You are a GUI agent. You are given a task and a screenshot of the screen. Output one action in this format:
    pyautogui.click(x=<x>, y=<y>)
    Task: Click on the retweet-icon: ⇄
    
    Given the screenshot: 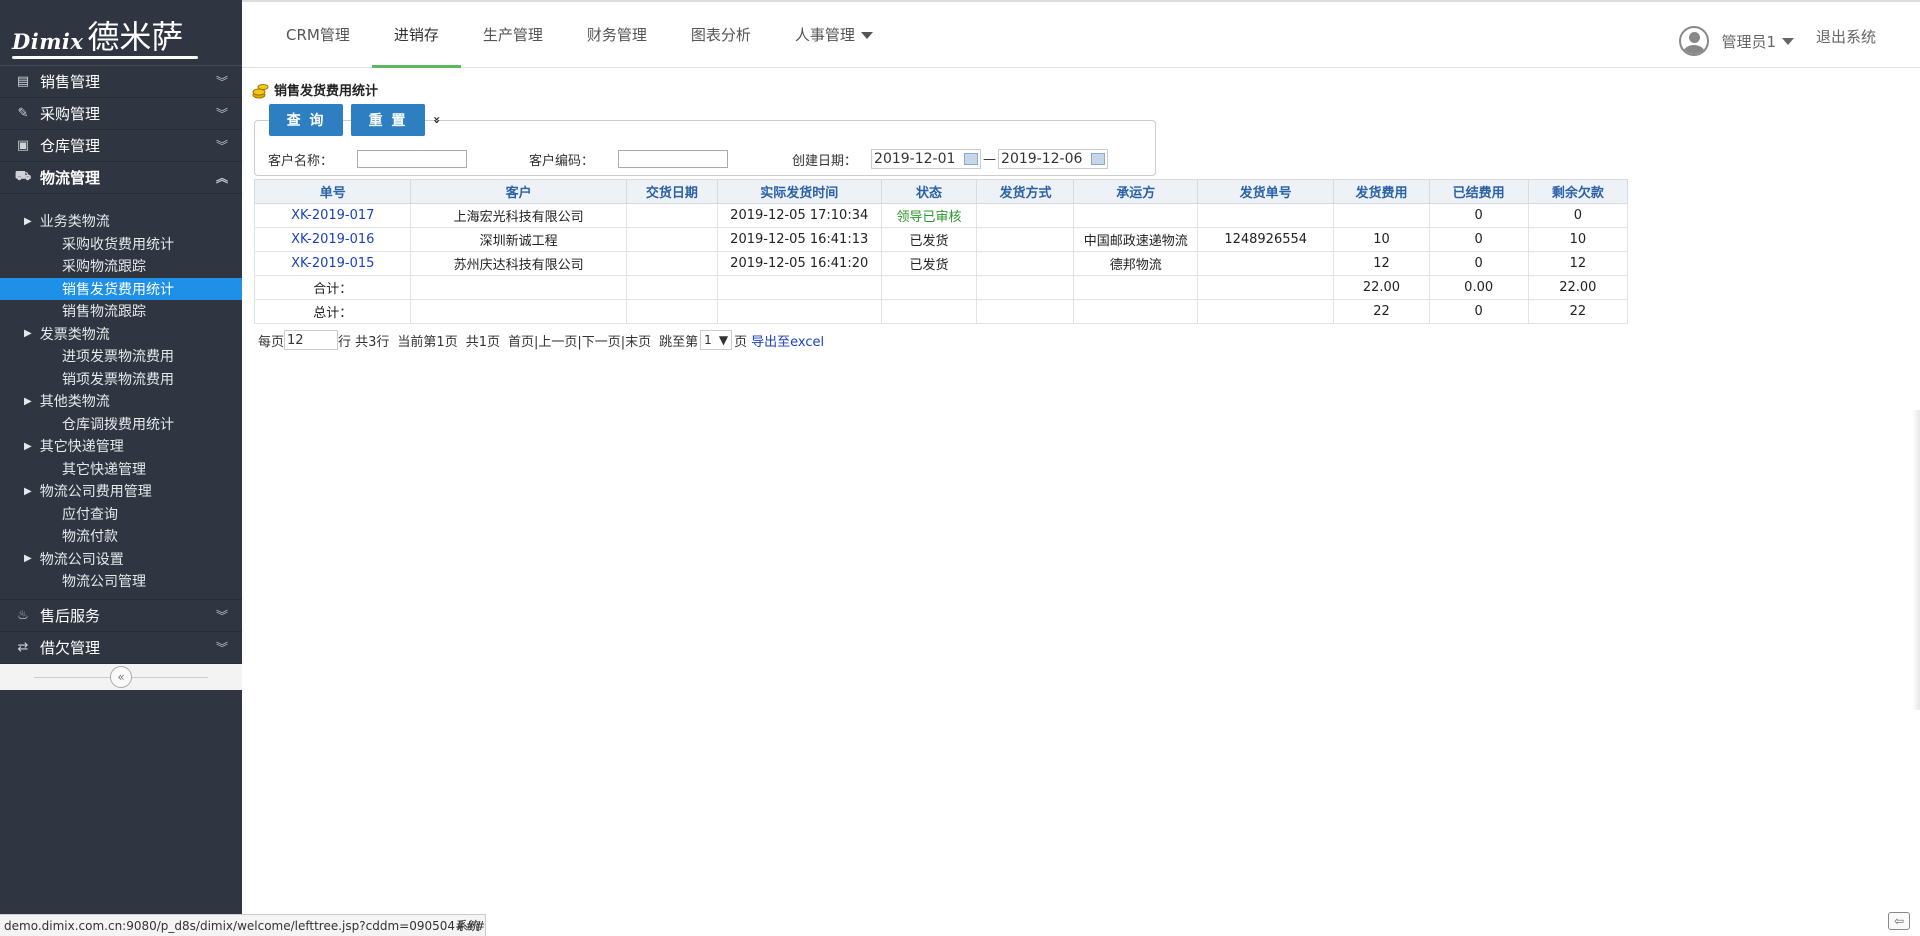 What is the action you would take?
    pyautogui.click(x=23, y=647)
    